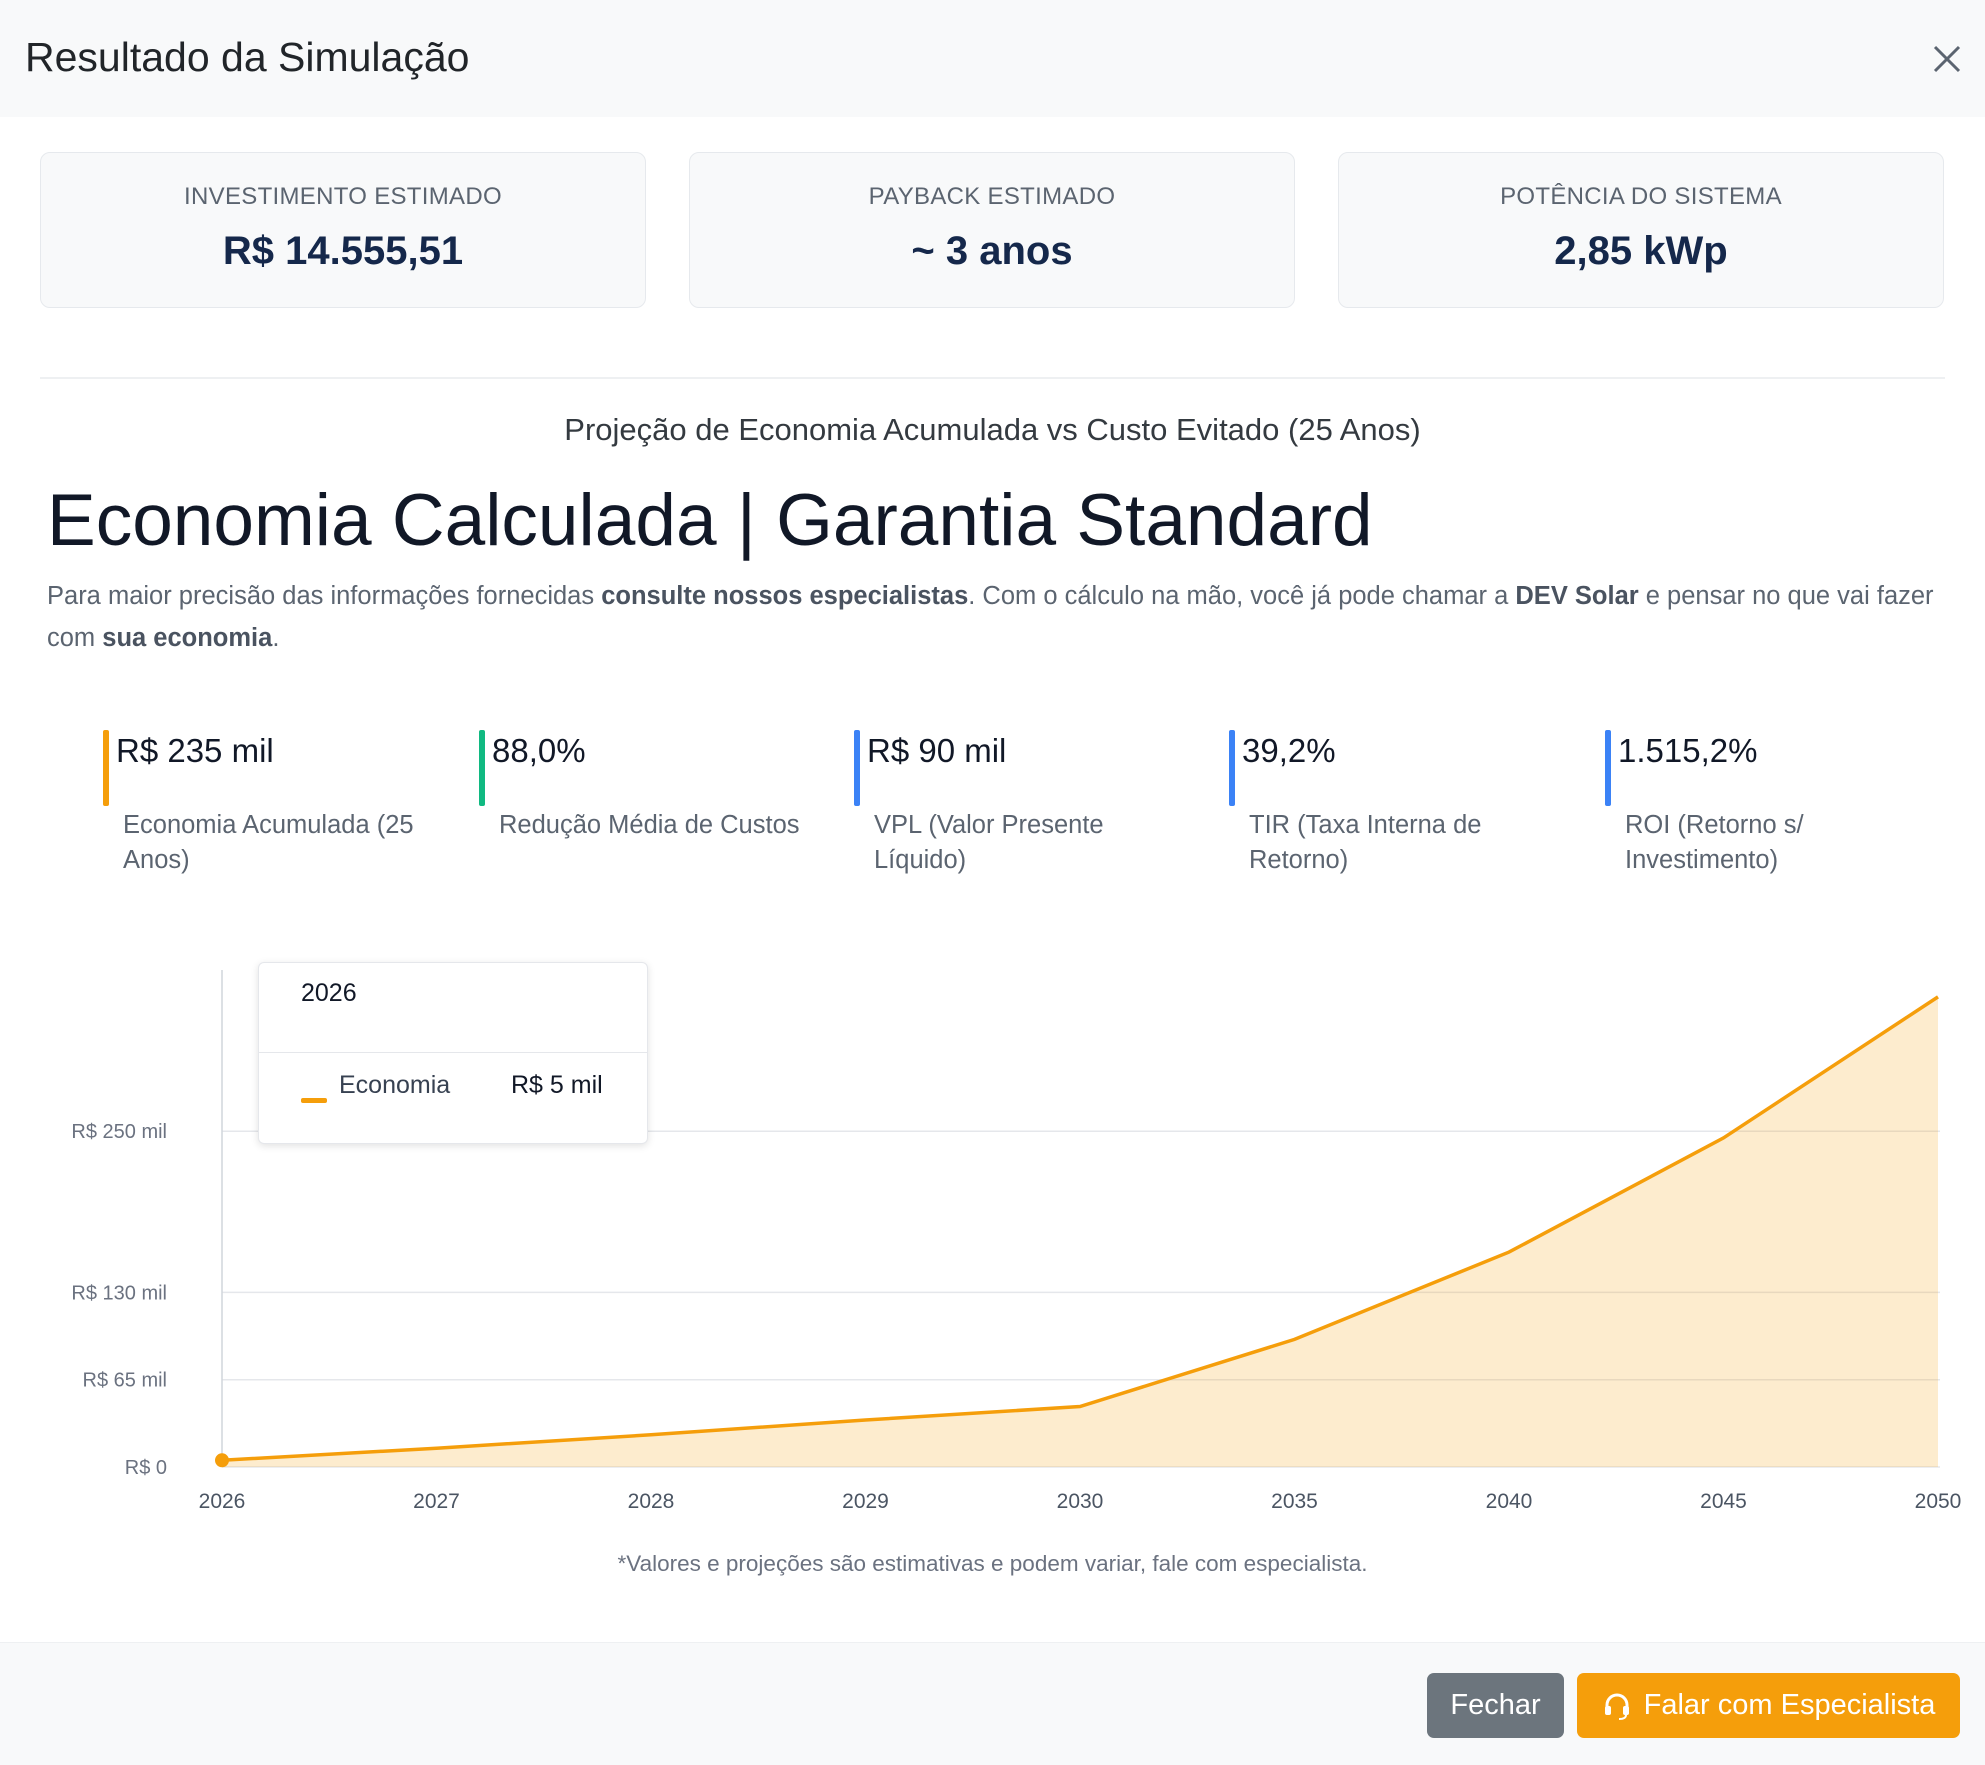  Describe the element at coordinates (1938, 1501) in the screenshot. I see `x-tick-label: 2050` at that location.